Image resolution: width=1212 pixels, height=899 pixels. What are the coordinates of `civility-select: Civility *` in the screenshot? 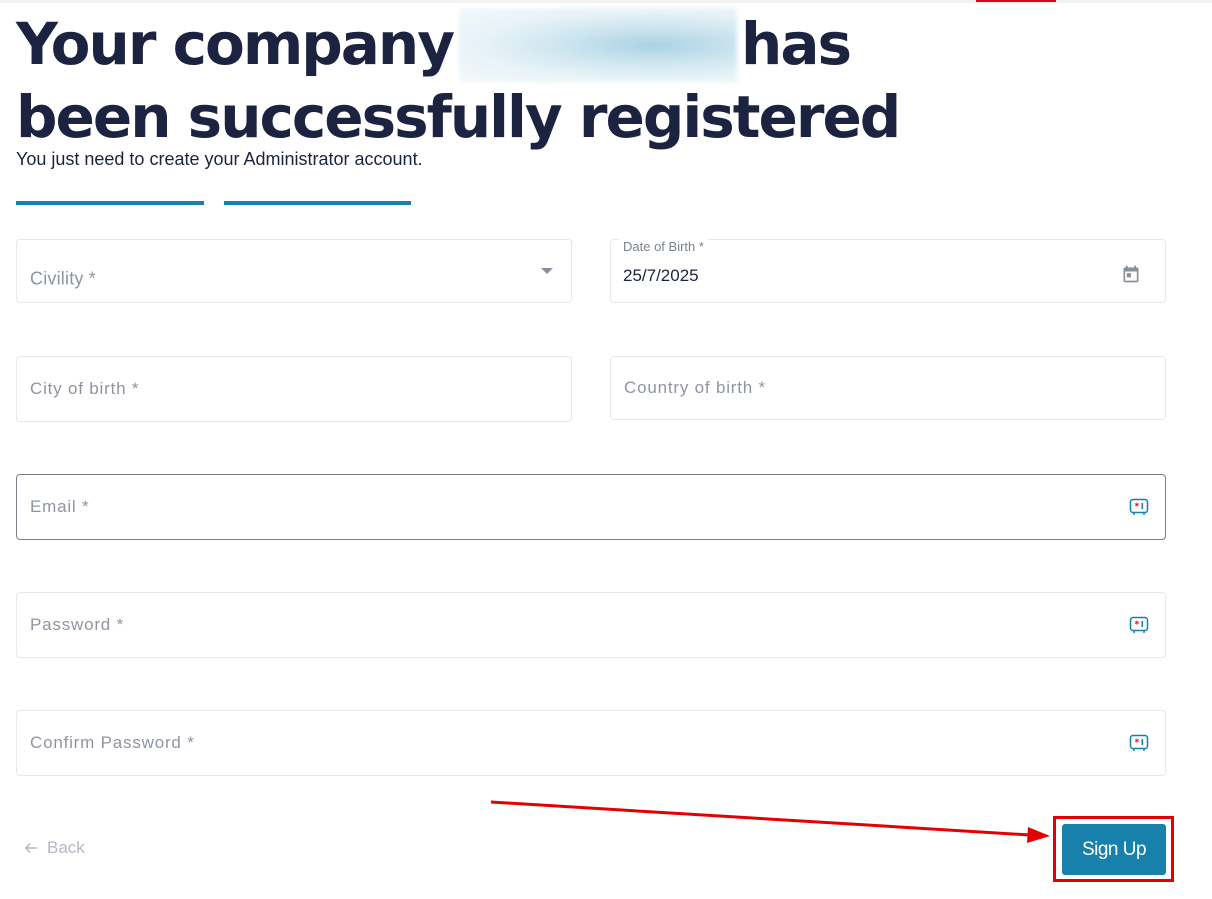 It's located at (294, 271).